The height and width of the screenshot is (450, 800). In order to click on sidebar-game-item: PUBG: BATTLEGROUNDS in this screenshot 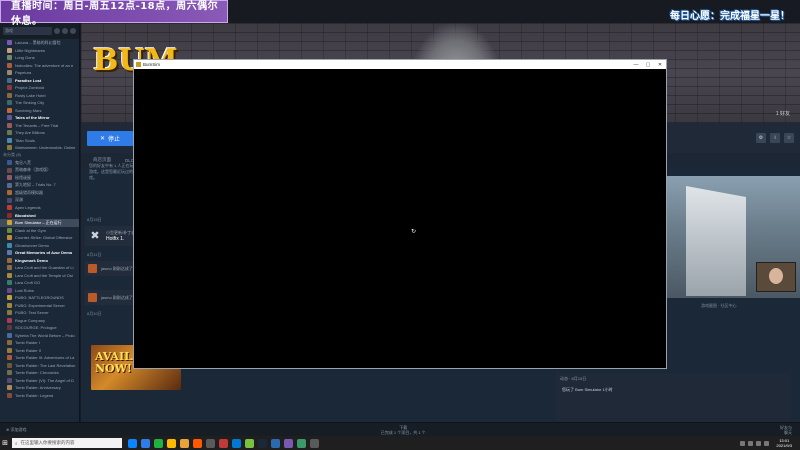, I will do `click(39, 298)`.